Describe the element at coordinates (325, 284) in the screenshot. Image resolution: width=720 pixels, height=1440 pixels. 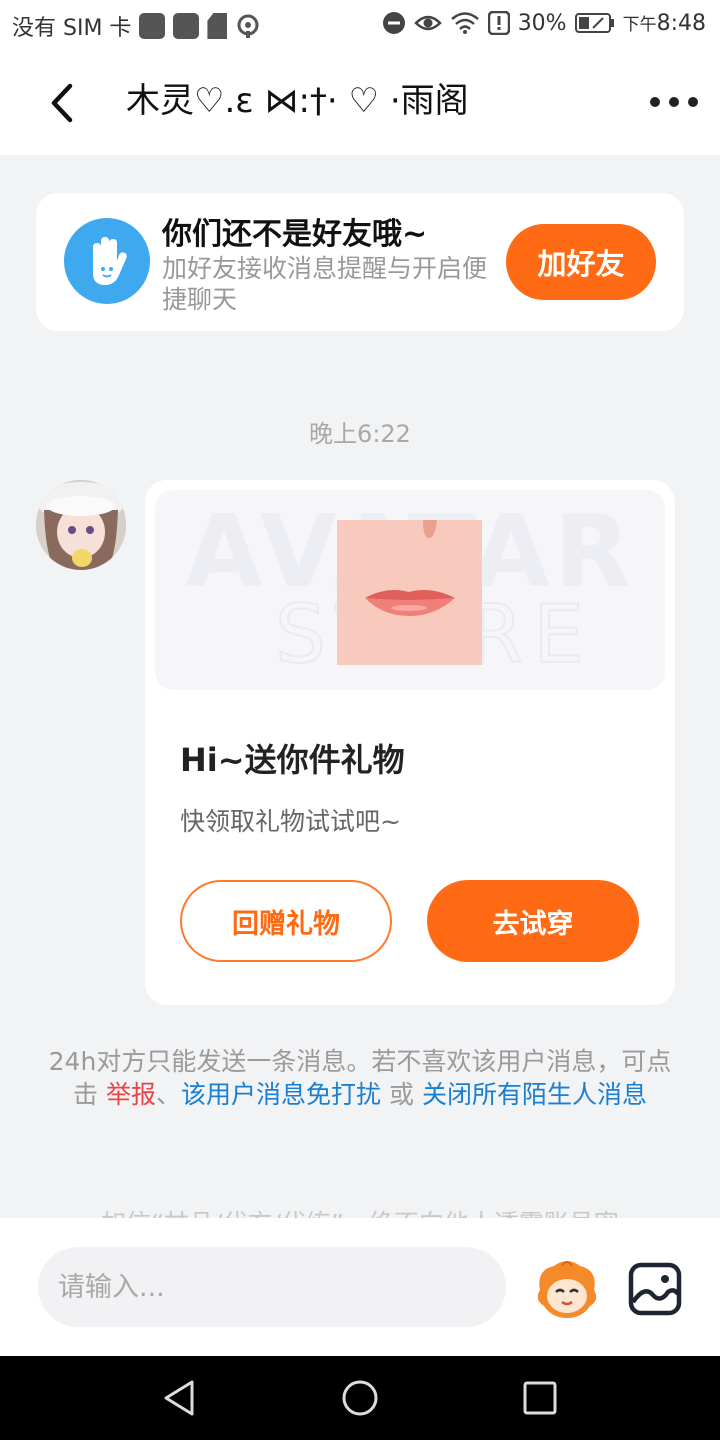
I see `friend-prompt-subtitle: 加好友接收消息提醒与开启便捷聊天` at that location.